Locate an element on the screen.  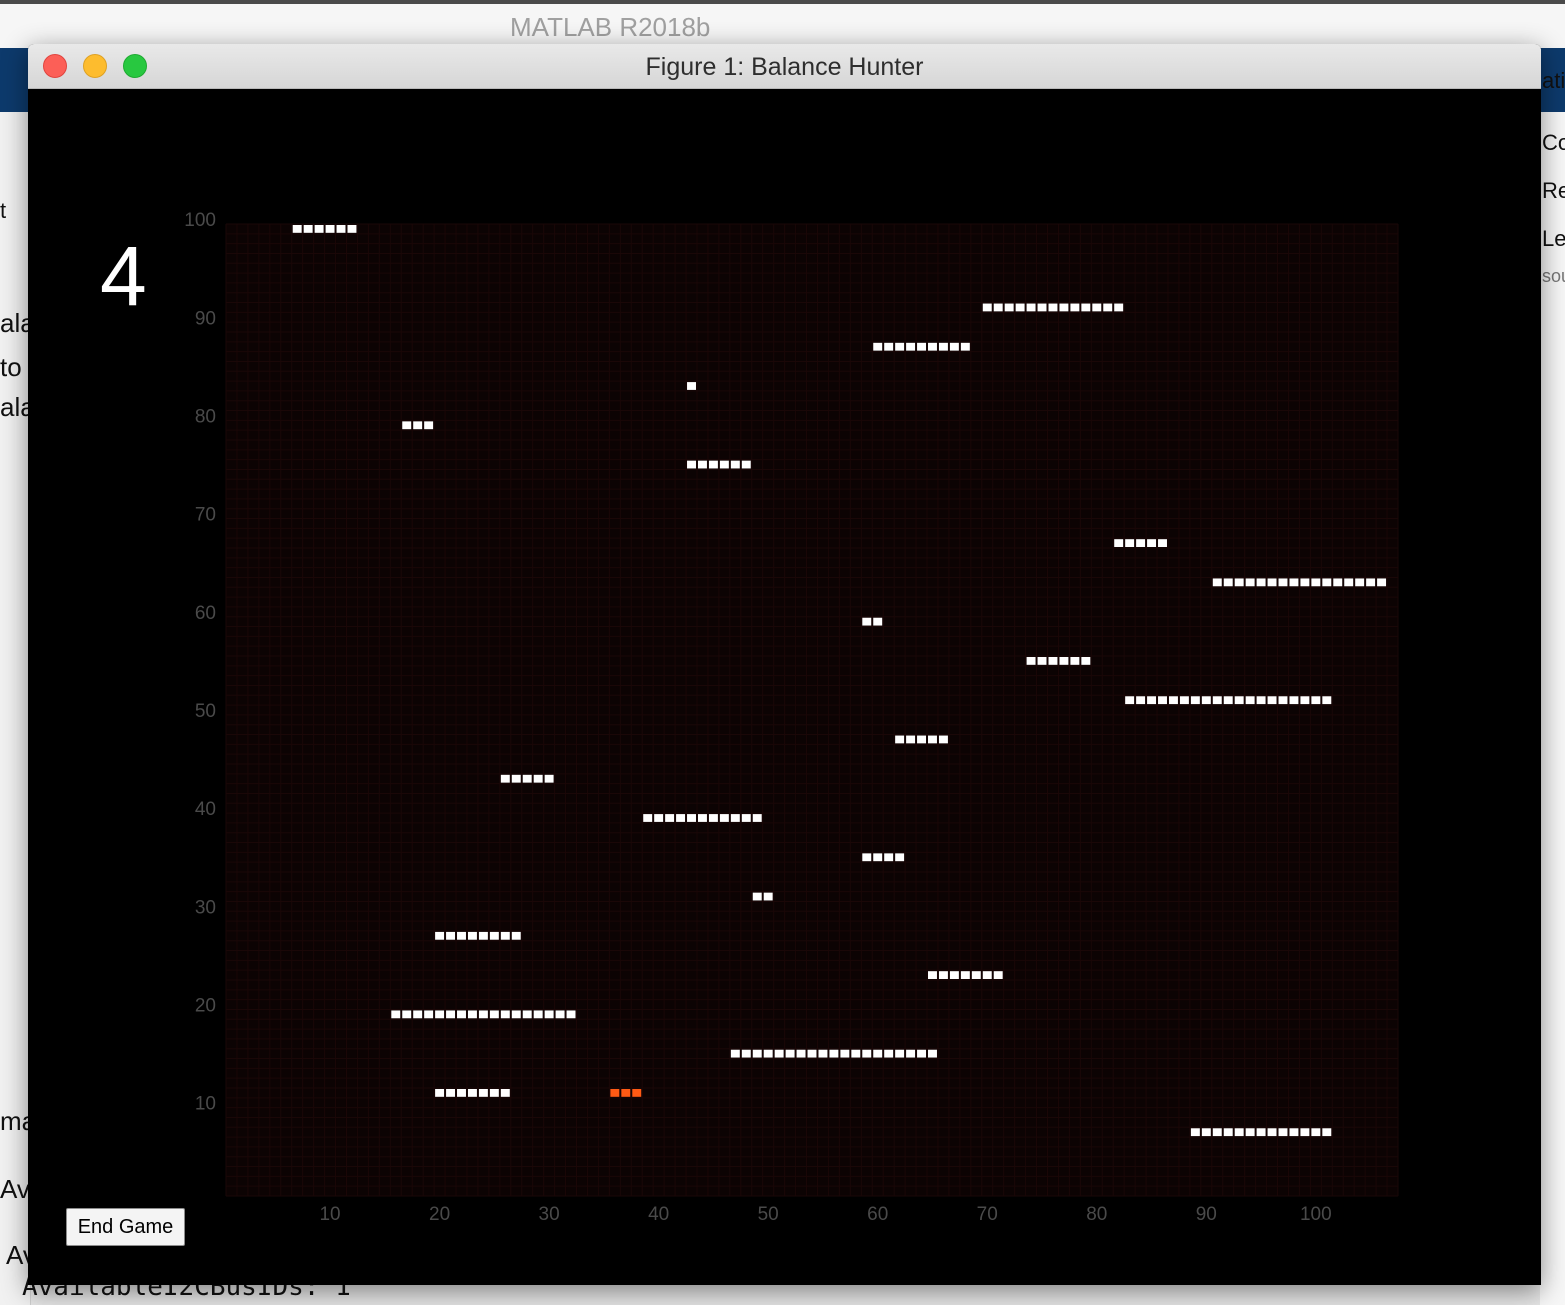
x-tick-label: 100 is located at coordinates (1316, 1214).